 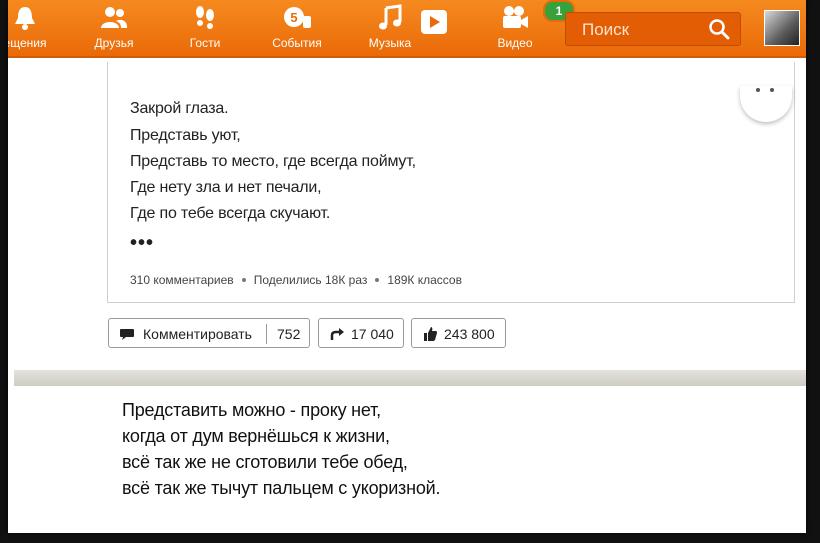 What do you see at coordinates (27, 43) in the screenshot?
I see `nav-label-messages: ещения` at bounding box center [27, 43].